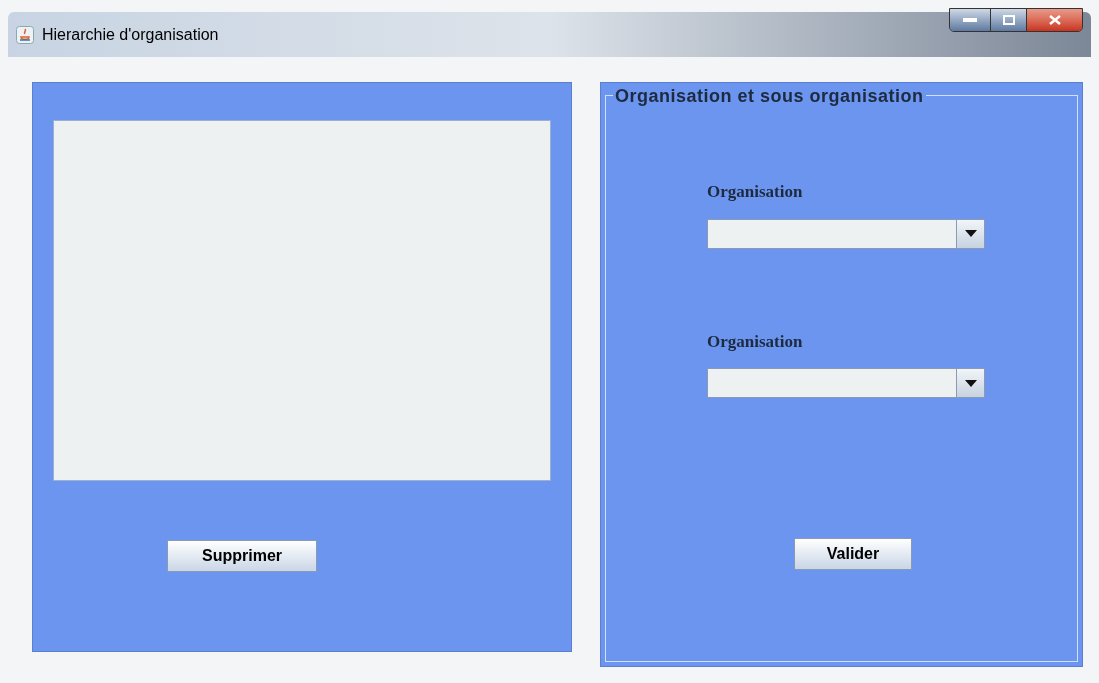  Describe the element at coordinates (853, 554) in the screenshot. I see `validate-button: Valider` at that location.